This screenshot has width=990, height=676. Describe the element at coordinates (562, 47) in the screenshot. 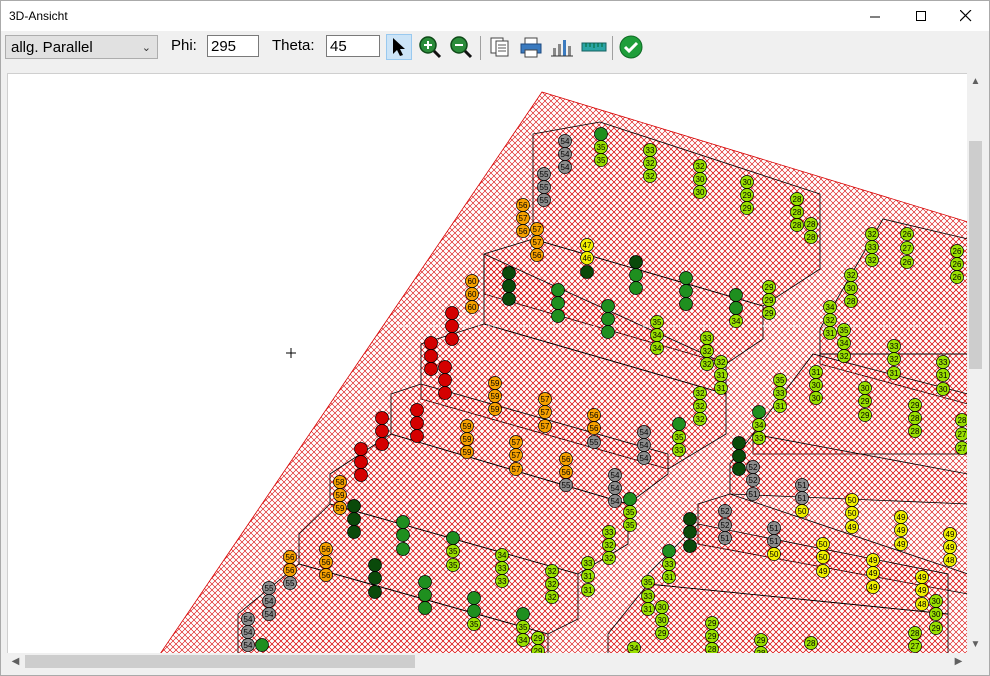

I see `chart-button` at that location.